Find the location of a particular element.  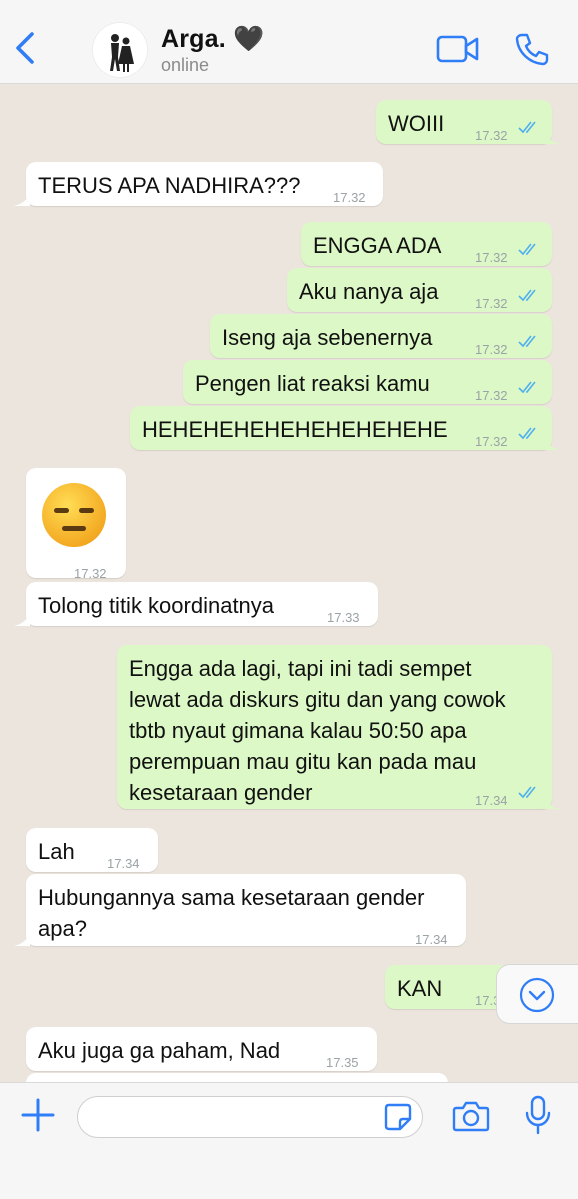

contact-name: Arga. 🖤 is located at coordinates (212, 39).